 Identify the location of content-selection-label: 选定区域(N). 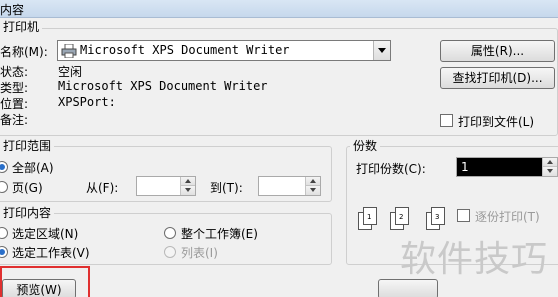
(45, 233).